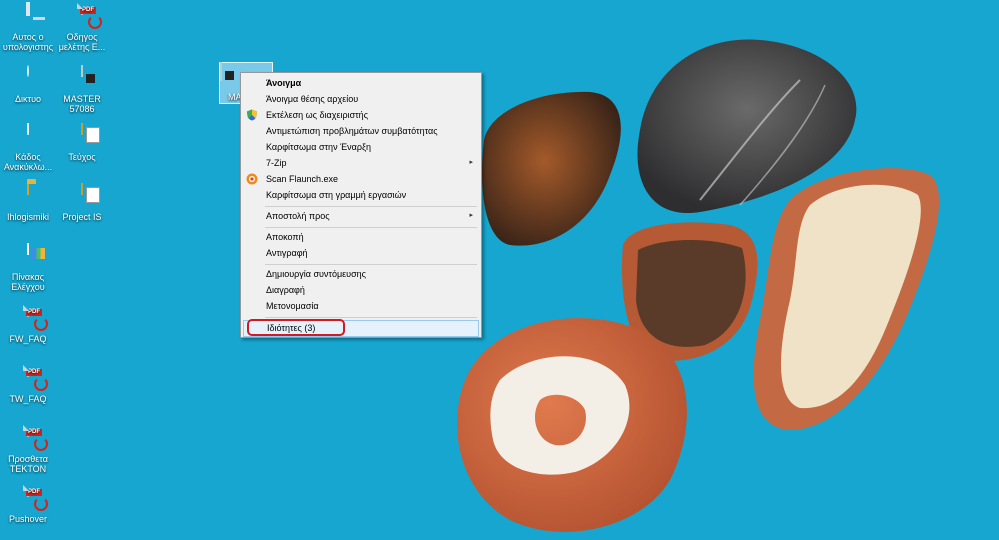 The image size is (999, 540). What do you see at coordinates (28, 136) in the screenshot?
I see `recycle-bin-icon` at bounding box center [28, 136].